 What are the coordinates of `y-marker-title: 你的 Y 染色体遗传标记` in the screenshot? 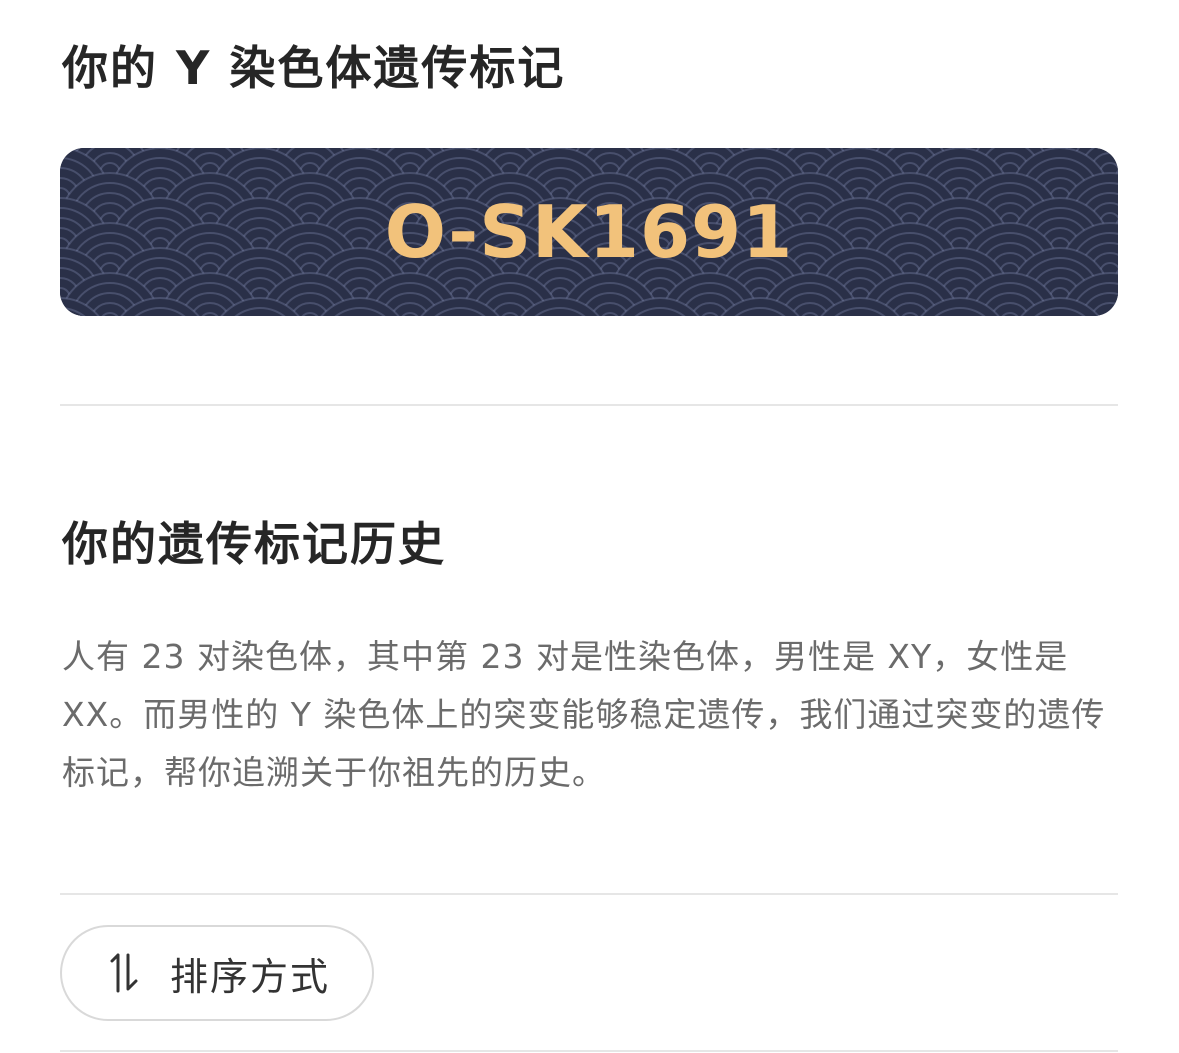 It's located at (314, 68).